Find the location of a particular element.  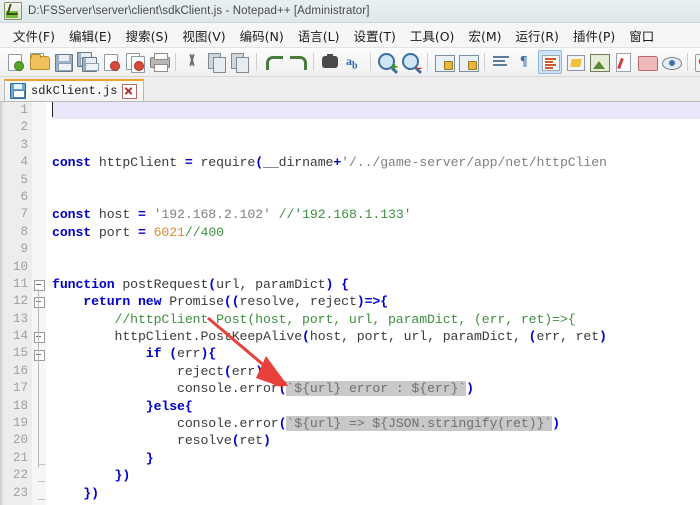

menu-file: 文件(F) is located at coordinates (34, 35).